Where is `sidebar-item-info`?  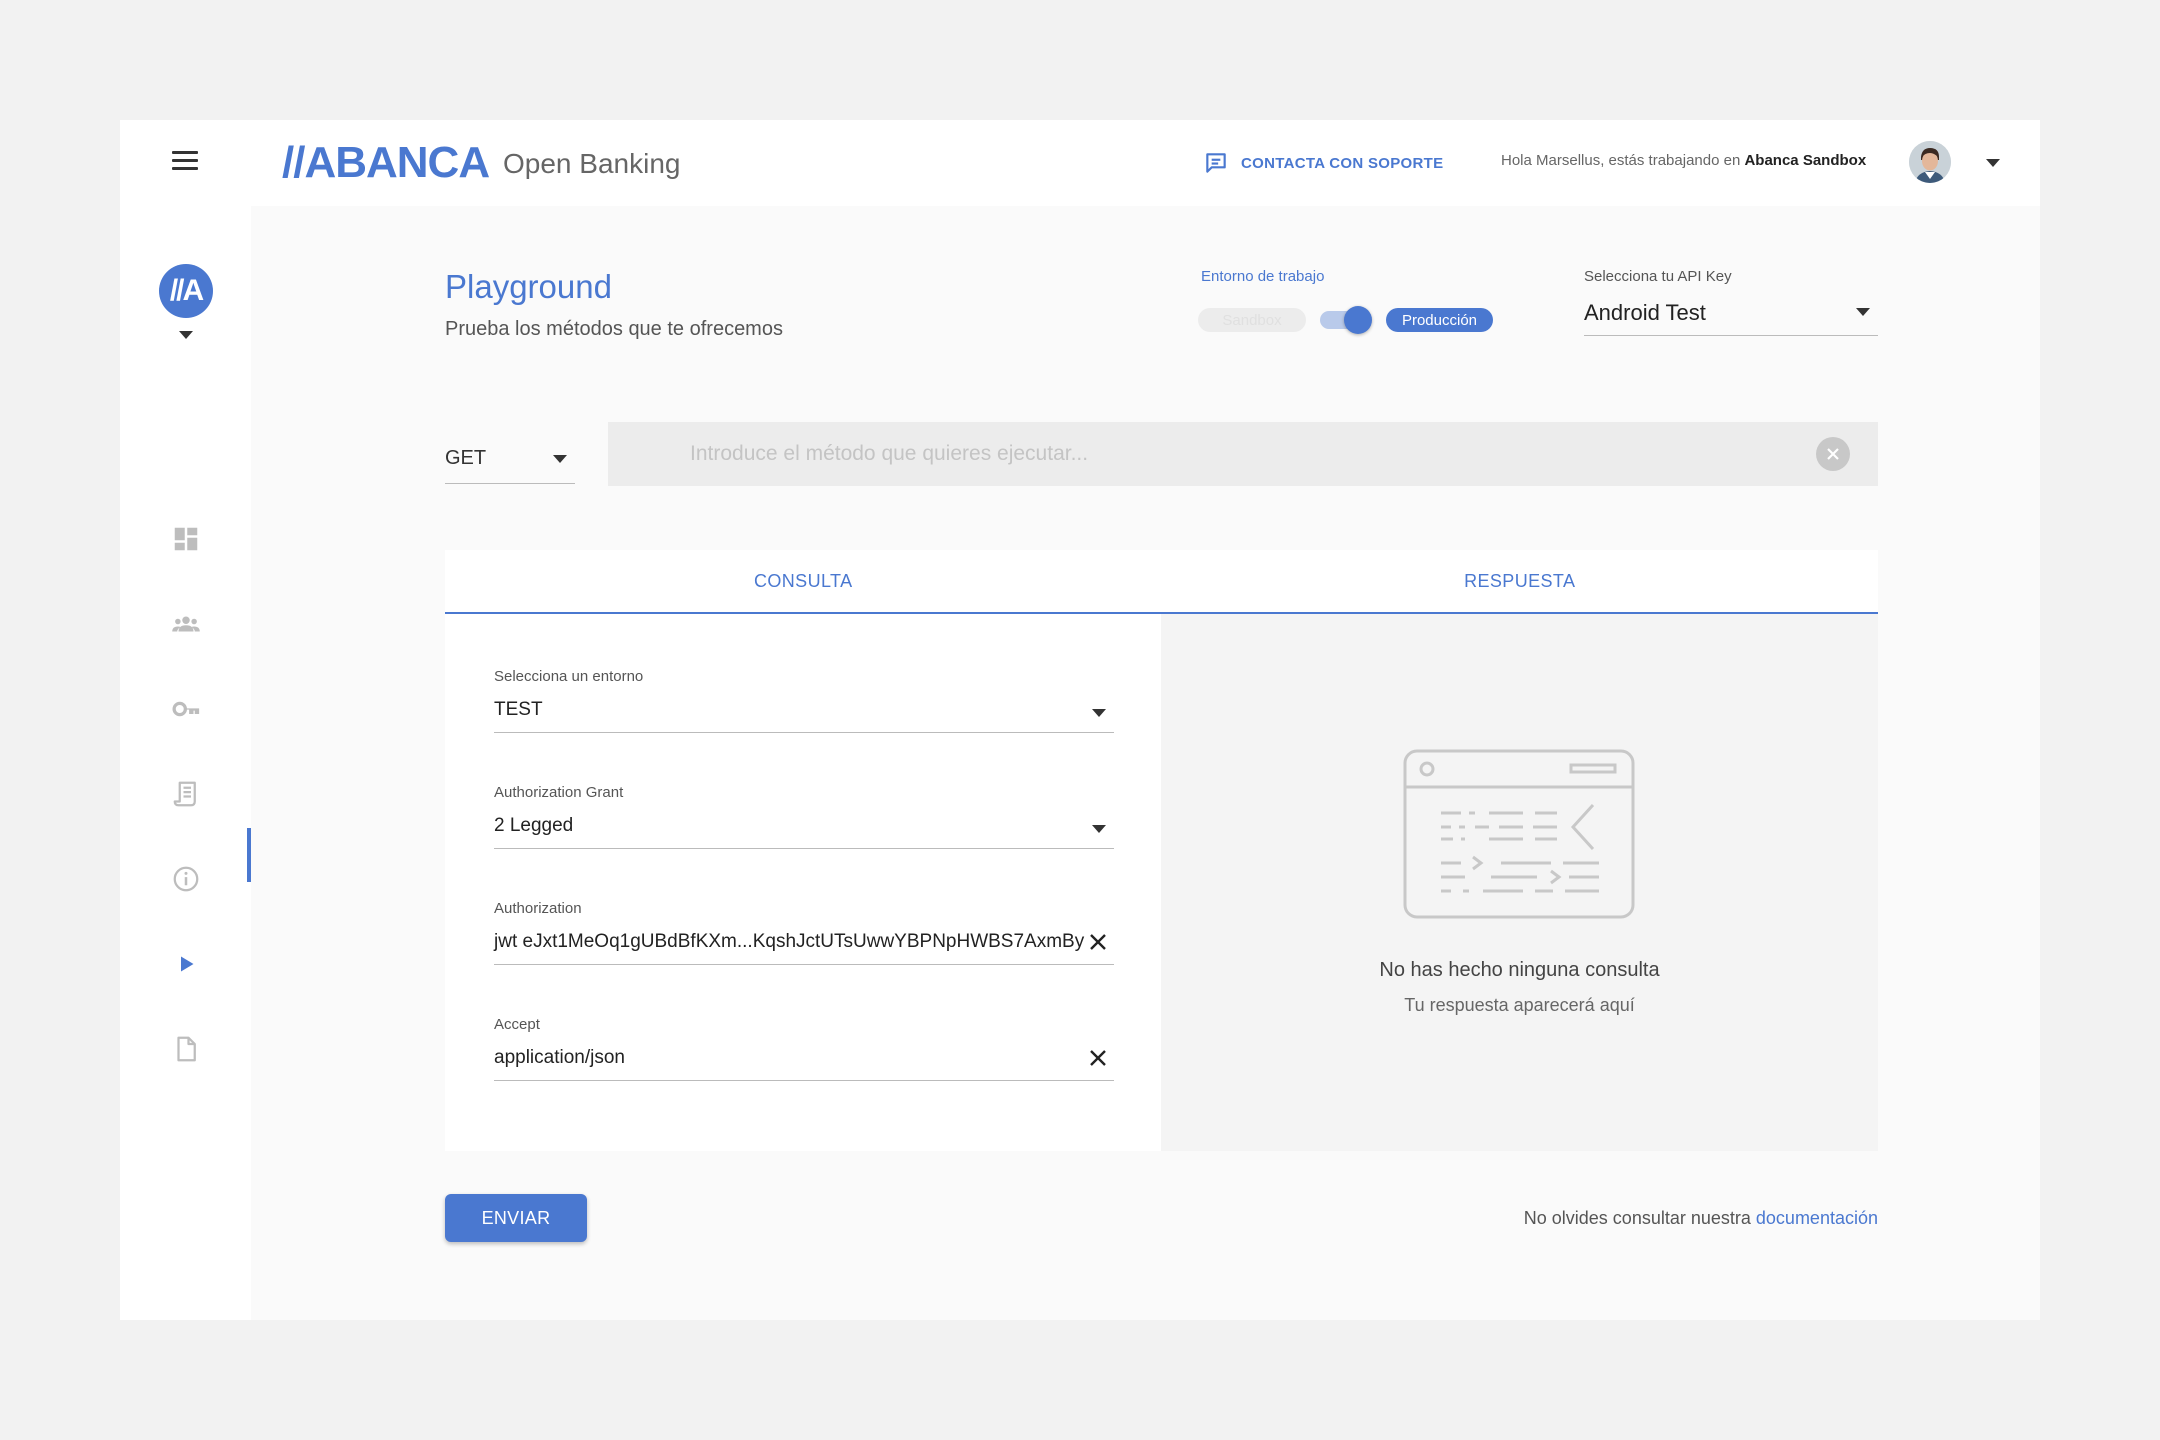 sidebar-item-info is located at coordinates (186, 879).